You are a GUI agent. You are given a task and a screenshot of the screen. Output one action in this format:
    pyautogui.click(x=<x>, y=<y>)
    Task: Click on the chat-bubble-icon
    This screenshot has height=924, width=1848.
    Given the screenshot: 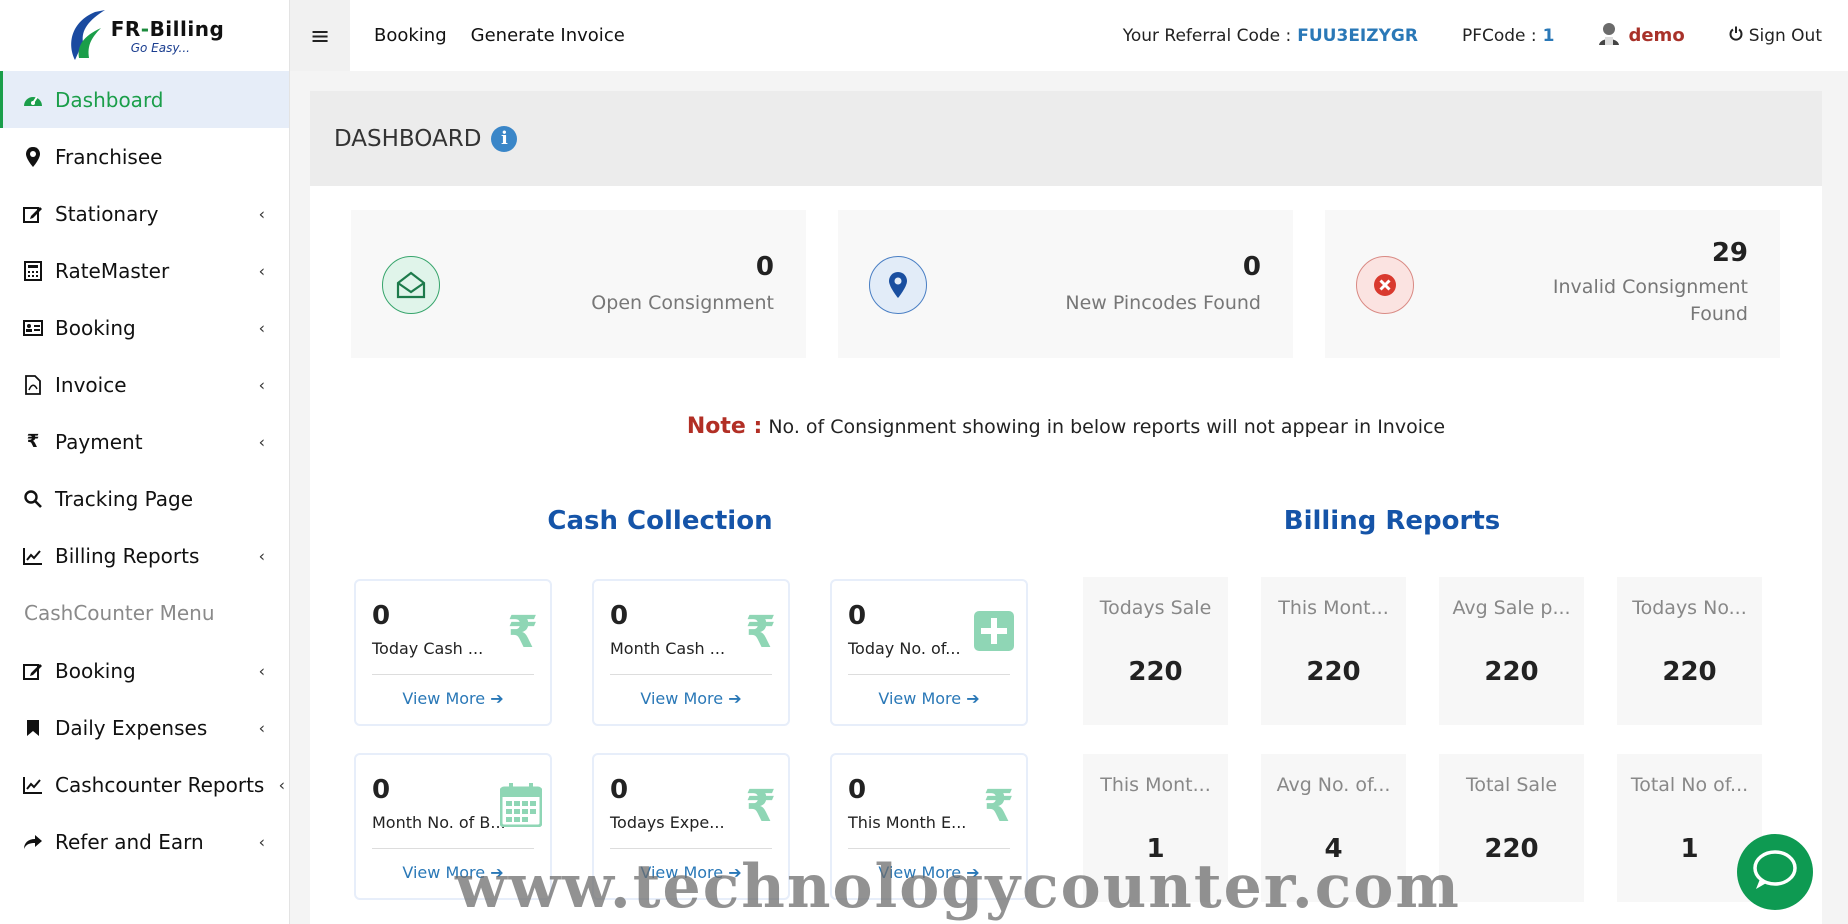 What is the action you would take?
    pyautogui.click(x=1775, y=872)
    